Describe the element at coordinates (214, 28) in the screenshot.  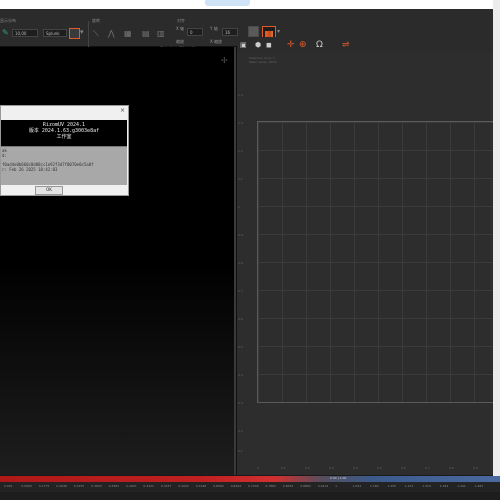
I see `label-y: Y 轴` at that location.